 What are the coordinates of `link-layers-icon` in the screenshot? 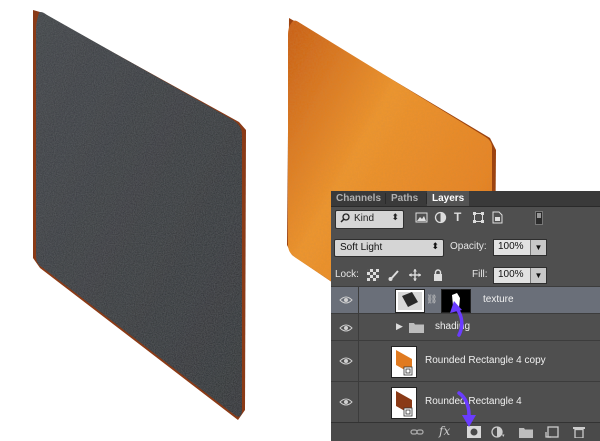 It's located at (417, 433).